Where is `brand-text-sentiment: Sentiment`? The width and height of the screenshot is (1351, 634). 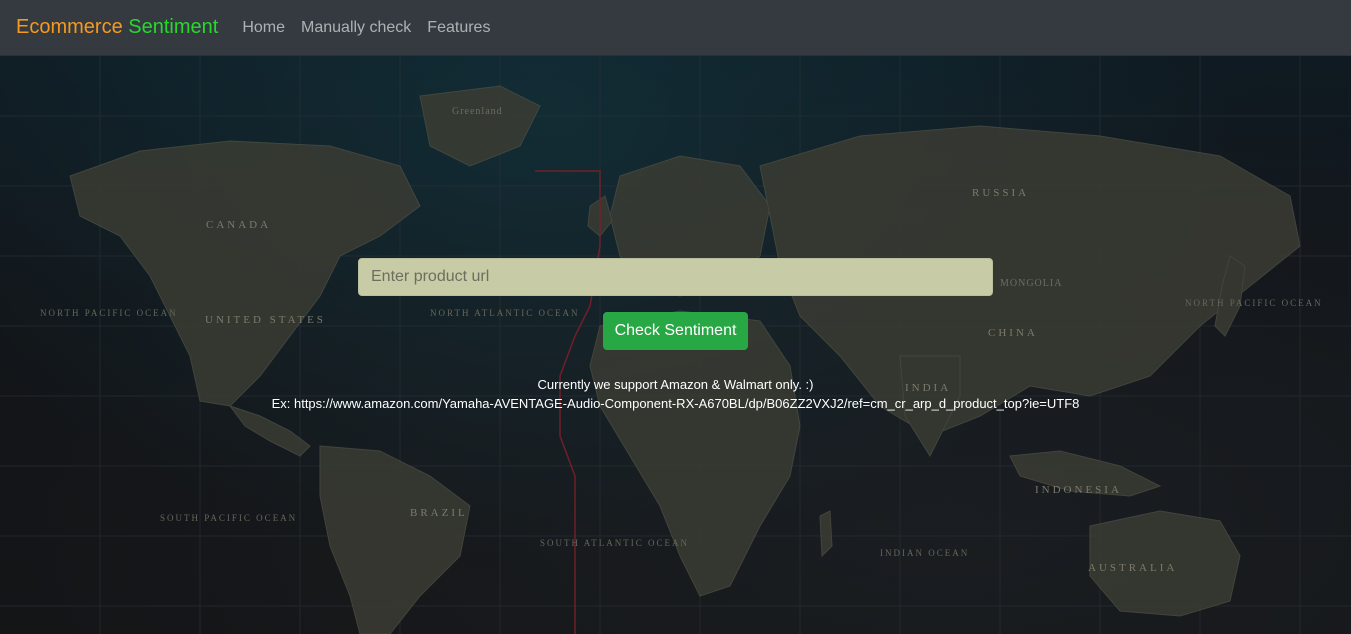
brand-text-sentiment: Sentiment is located at coordinates (173, 27).